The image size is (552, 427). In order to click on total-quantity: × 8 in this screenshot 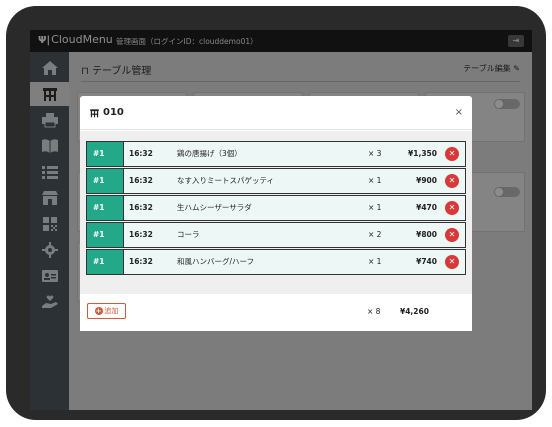, I will do `click(374, 311)`.